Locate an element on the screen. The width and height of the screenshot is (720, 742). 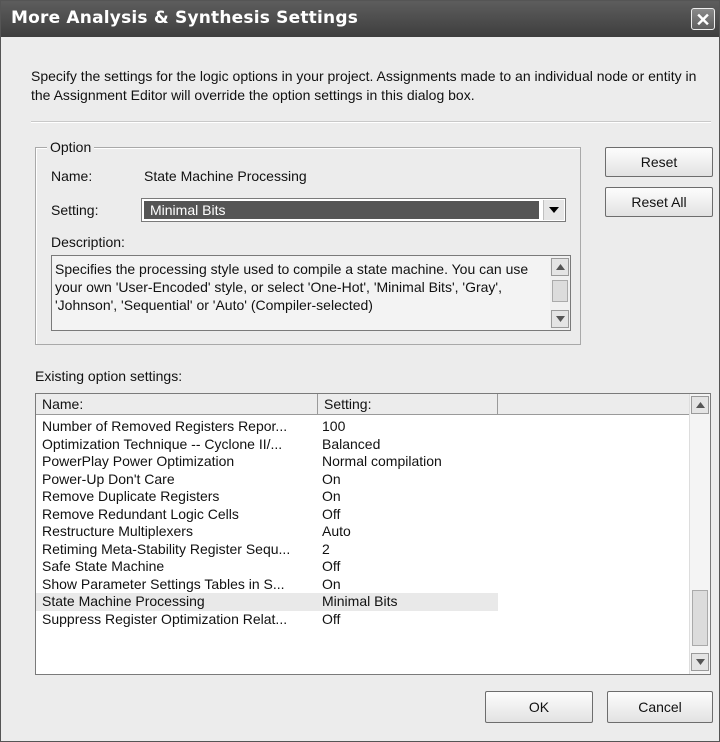
row-option-name: PowerPlay Power Optimization is located at coordinates (138, 461).